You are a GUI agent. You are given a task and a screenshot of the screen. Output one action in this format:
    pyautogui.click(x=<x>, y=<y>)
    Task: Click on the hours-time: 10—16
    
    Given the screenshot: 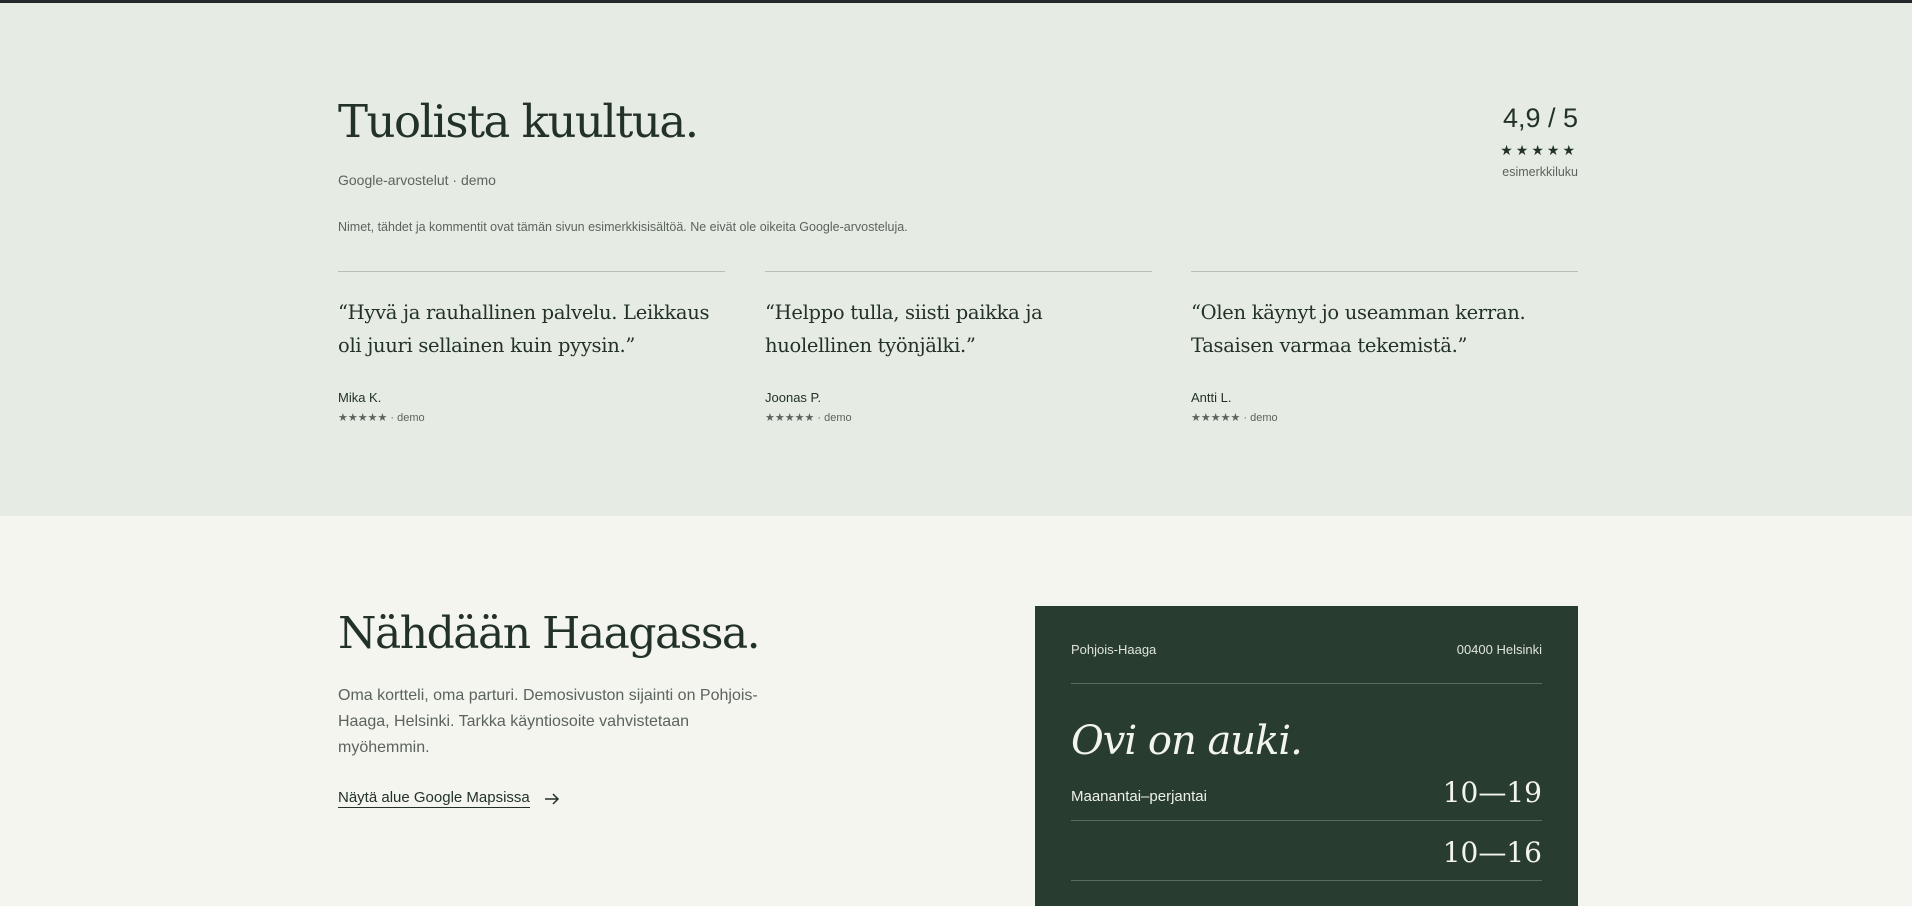 What is the action you would take?
    pyautogui.click(x=1492, y=852)
    